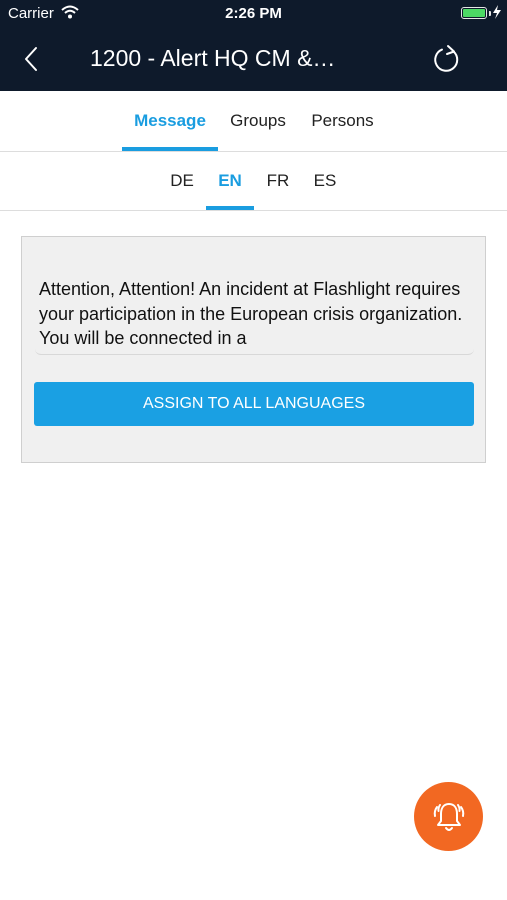 The height and width of the screenshot is (900, 507). I want to click on main-tabs: Message Groups Persons, so click(253, 121).